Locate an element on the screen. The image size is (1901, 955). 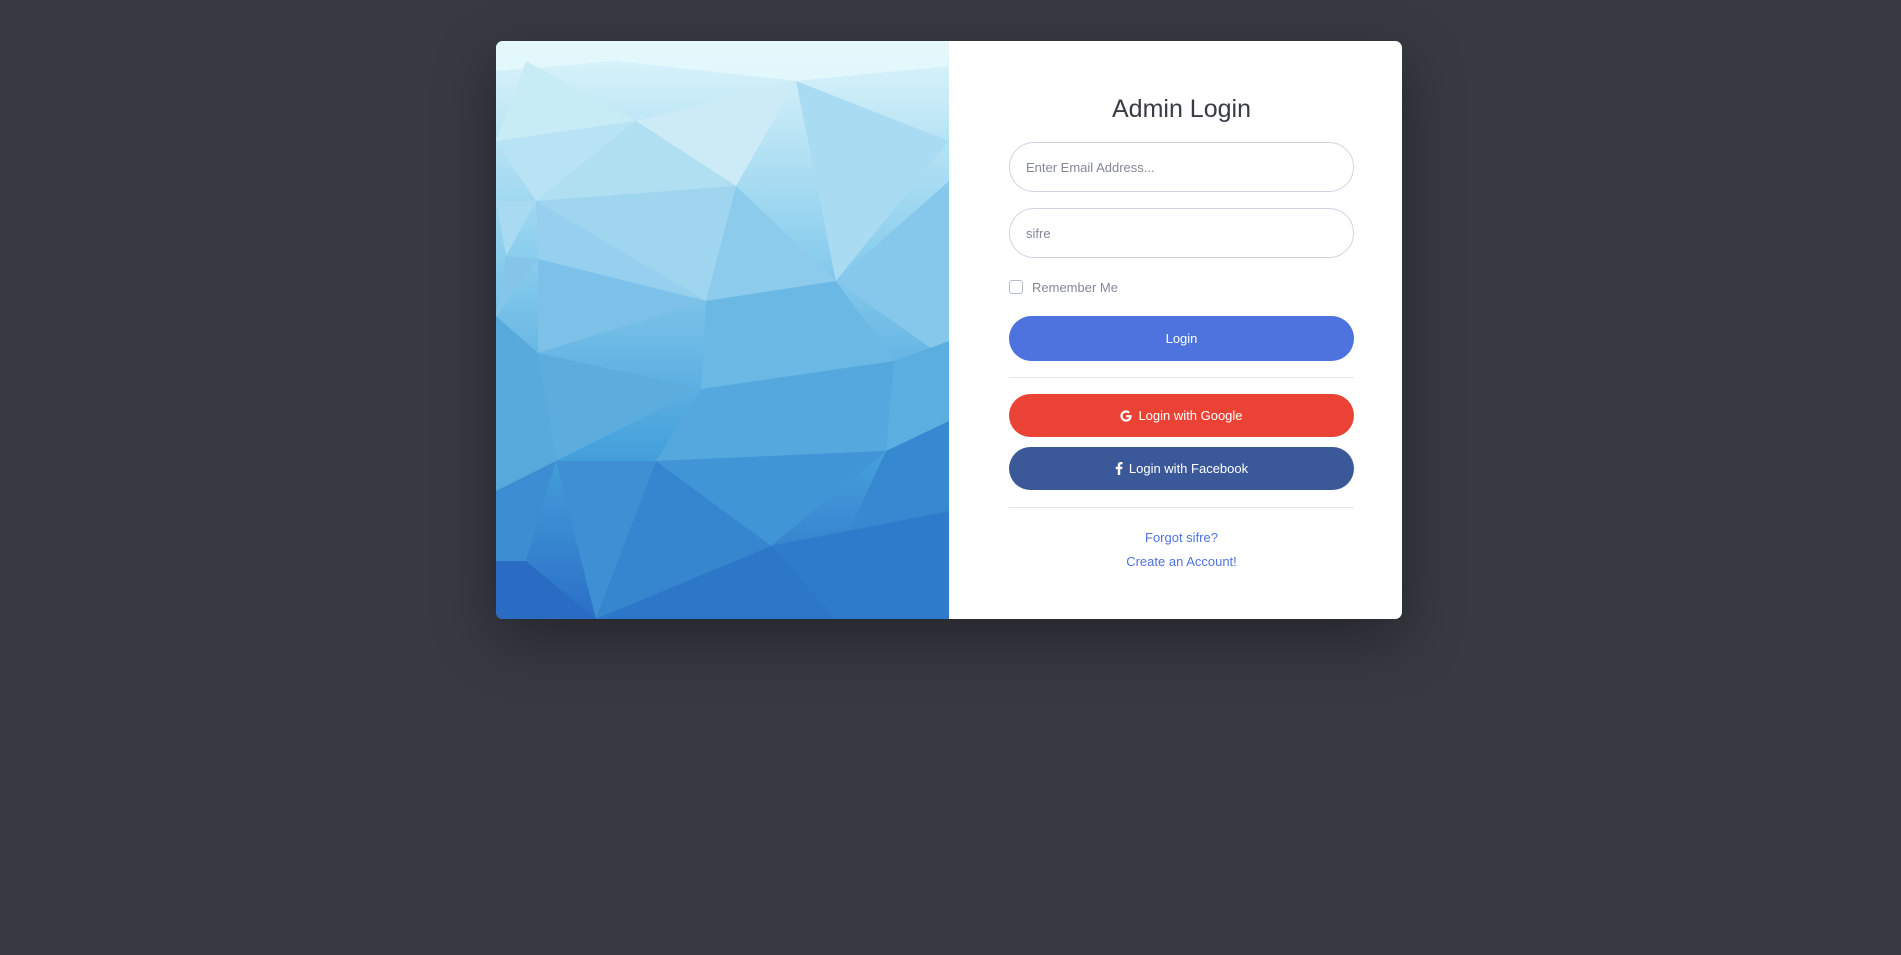
remember-me-label: Remember Me is located at coordinates (1075, 287).